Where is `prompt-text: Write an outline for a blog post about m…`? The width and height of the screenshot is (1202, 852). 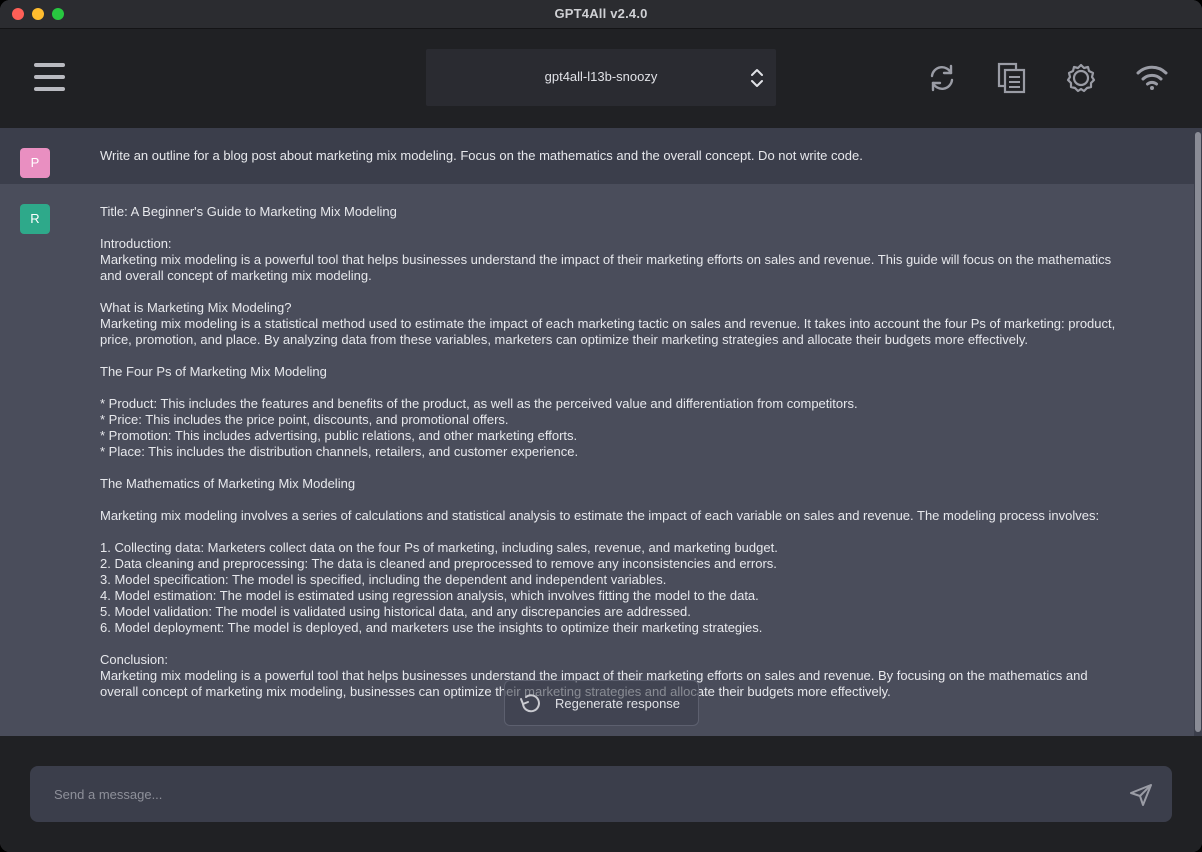 prompt-text: Write an outline for a blog post about m… is located at coordinates (481, 155).